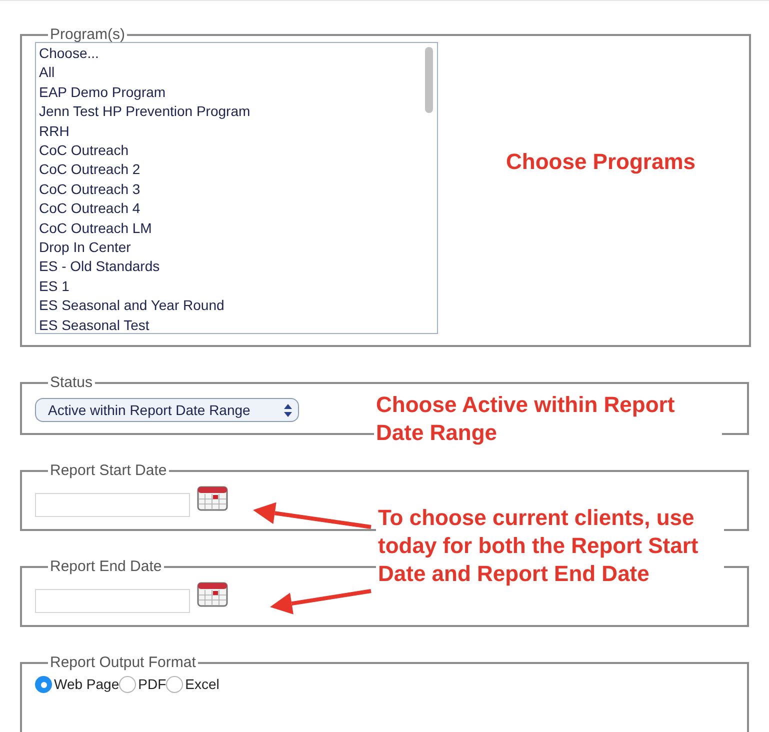 The height and width of the screenshot is (732, 769). Describe the element at coordinates (229, 324) in the screenshot. I see `program-option: ES Seasonal Test` at that location.